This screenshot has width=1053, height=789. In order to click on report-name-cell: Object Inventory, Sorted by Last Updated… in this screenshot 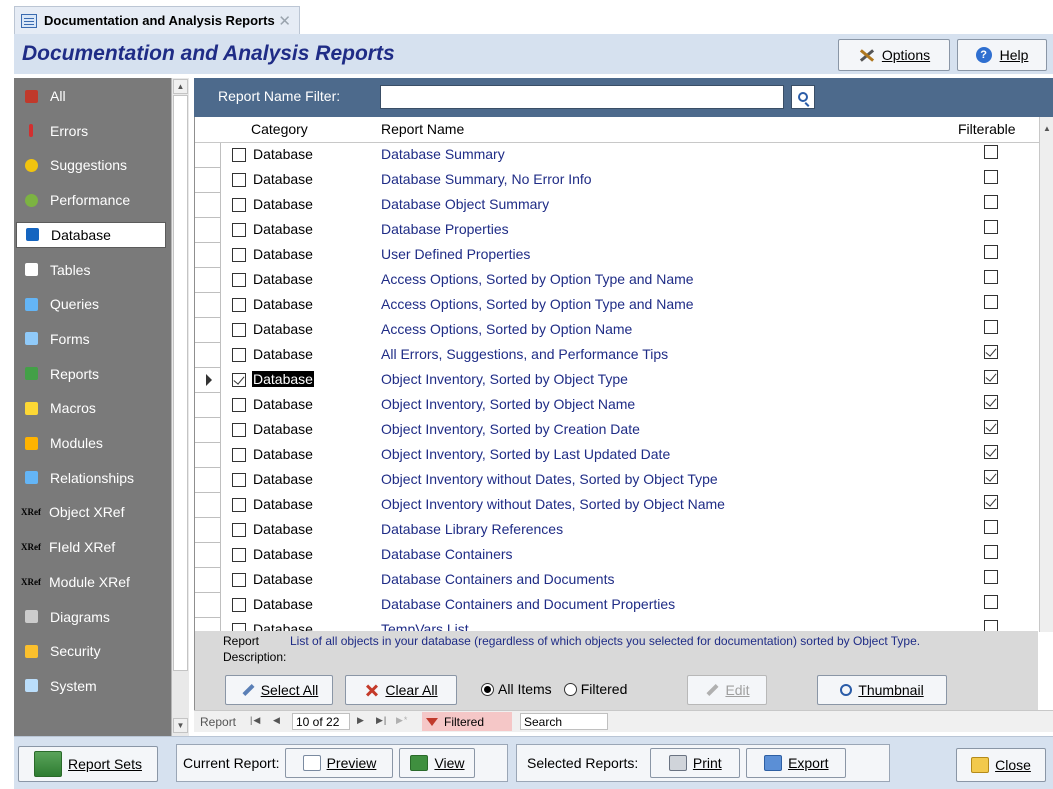, I will do `click(525, 454)`.